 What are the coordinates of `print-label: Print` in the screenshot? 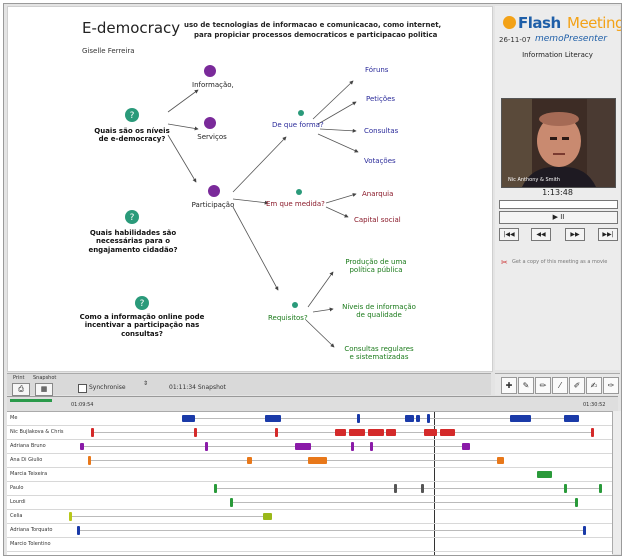 It's located at (19, 378).